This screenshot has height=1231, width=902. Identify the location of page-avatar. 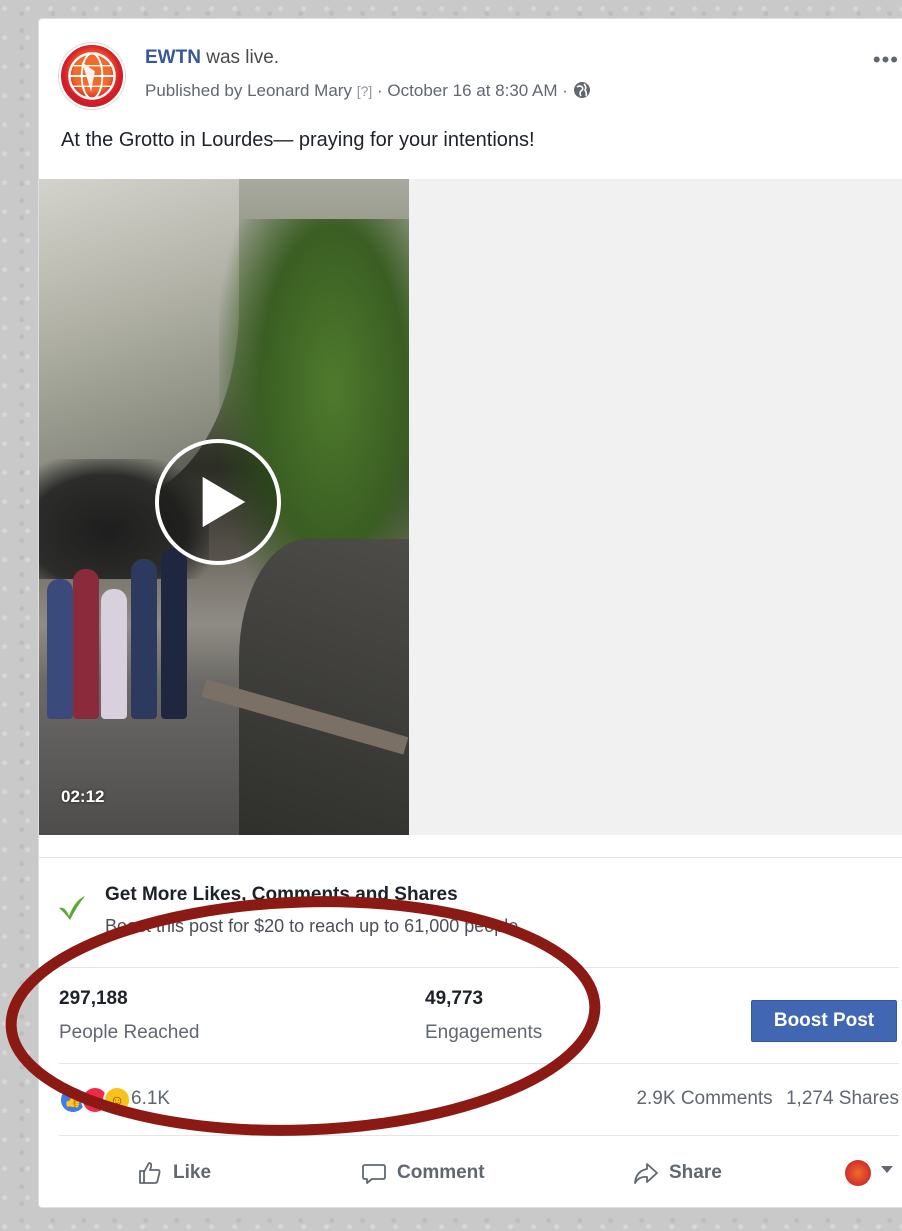
(92, 76).